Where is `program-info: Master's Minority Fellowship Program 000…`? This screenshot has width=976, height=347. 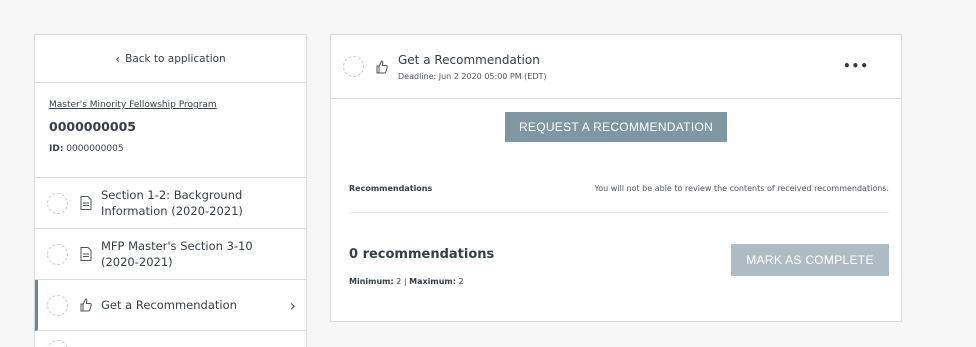 program-info: Master's Minority Fellowship Program 000… is located at coordinates (170, 130).